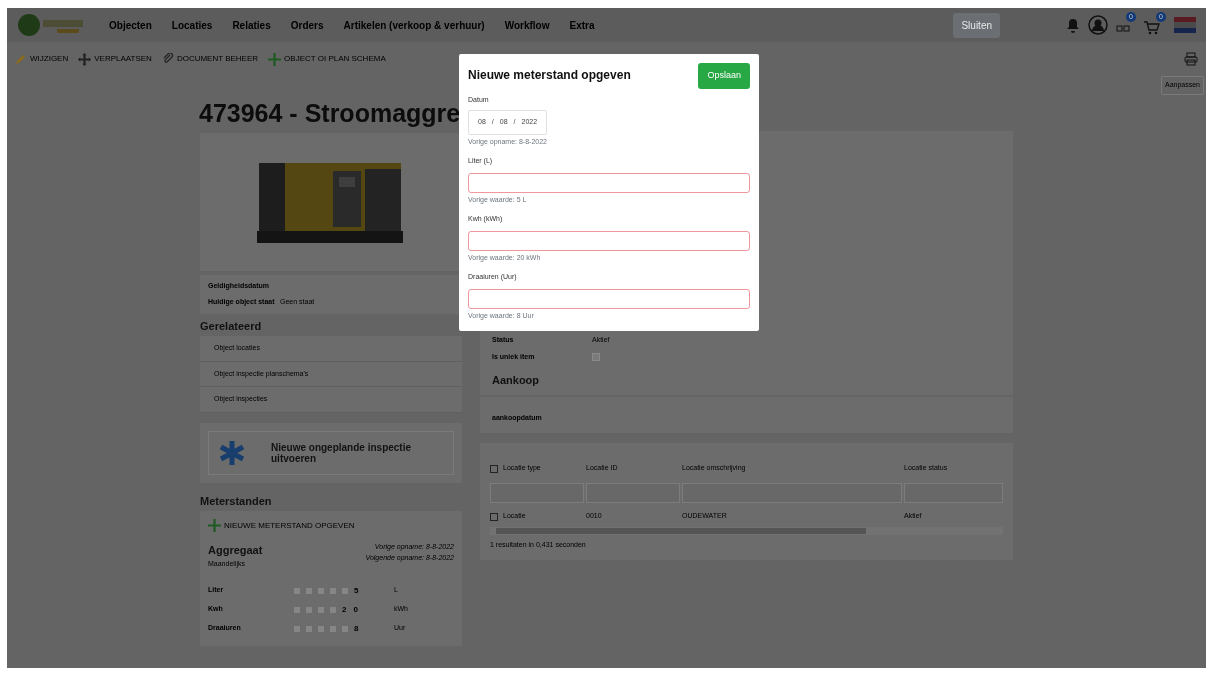 The image size is (1206, 678). Describe the element at coordinates (130, 25) in the screenshot. I see `nav-link: Objecten` at that location.